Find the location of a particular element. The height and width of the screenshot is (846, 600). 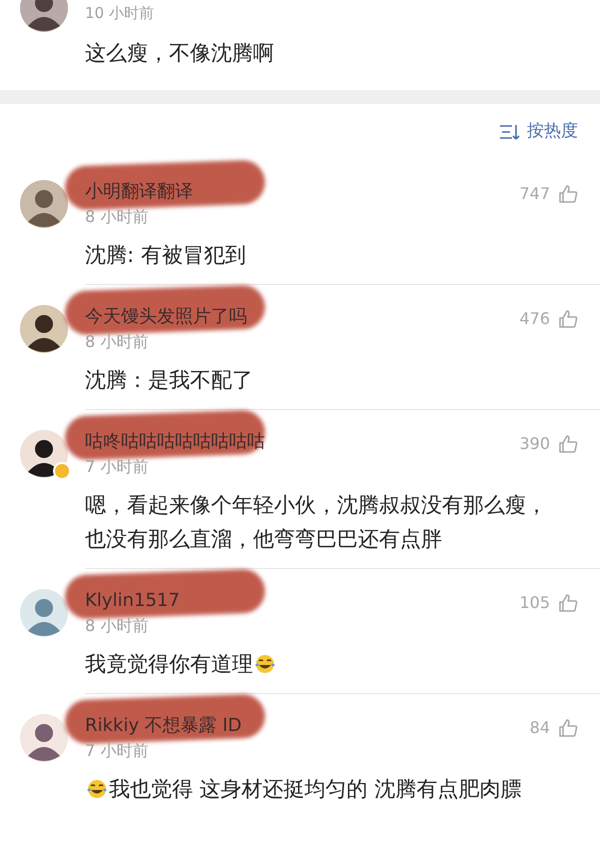

like-button: 84 is located at coordinates (554, 728).